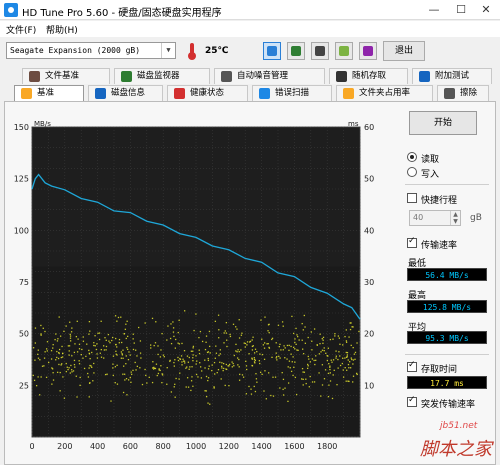  What do you see at coordinates (384, 93) in the screenshot?
I see `tab-folder-usage: 文件夹占用率` at bounding box center [384, 93].